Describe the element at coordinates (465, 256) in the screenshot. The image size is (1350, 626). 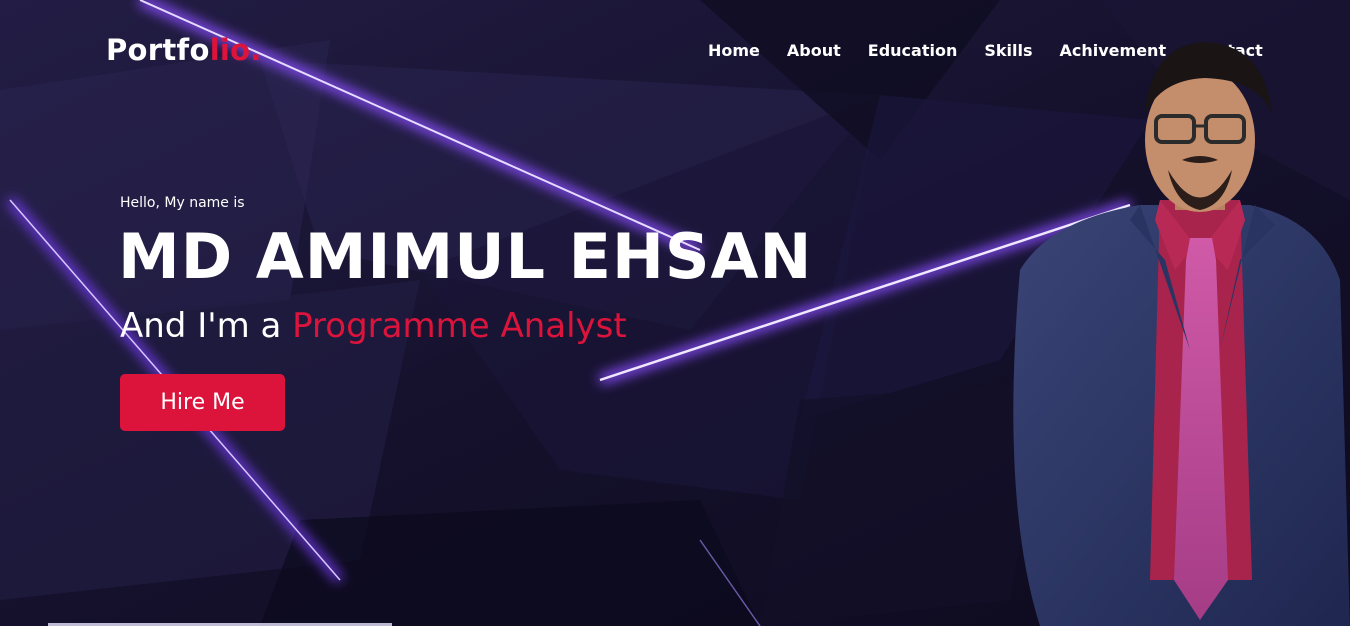
I see `hero-name: MD AMIMUL EHSAN` at that location.